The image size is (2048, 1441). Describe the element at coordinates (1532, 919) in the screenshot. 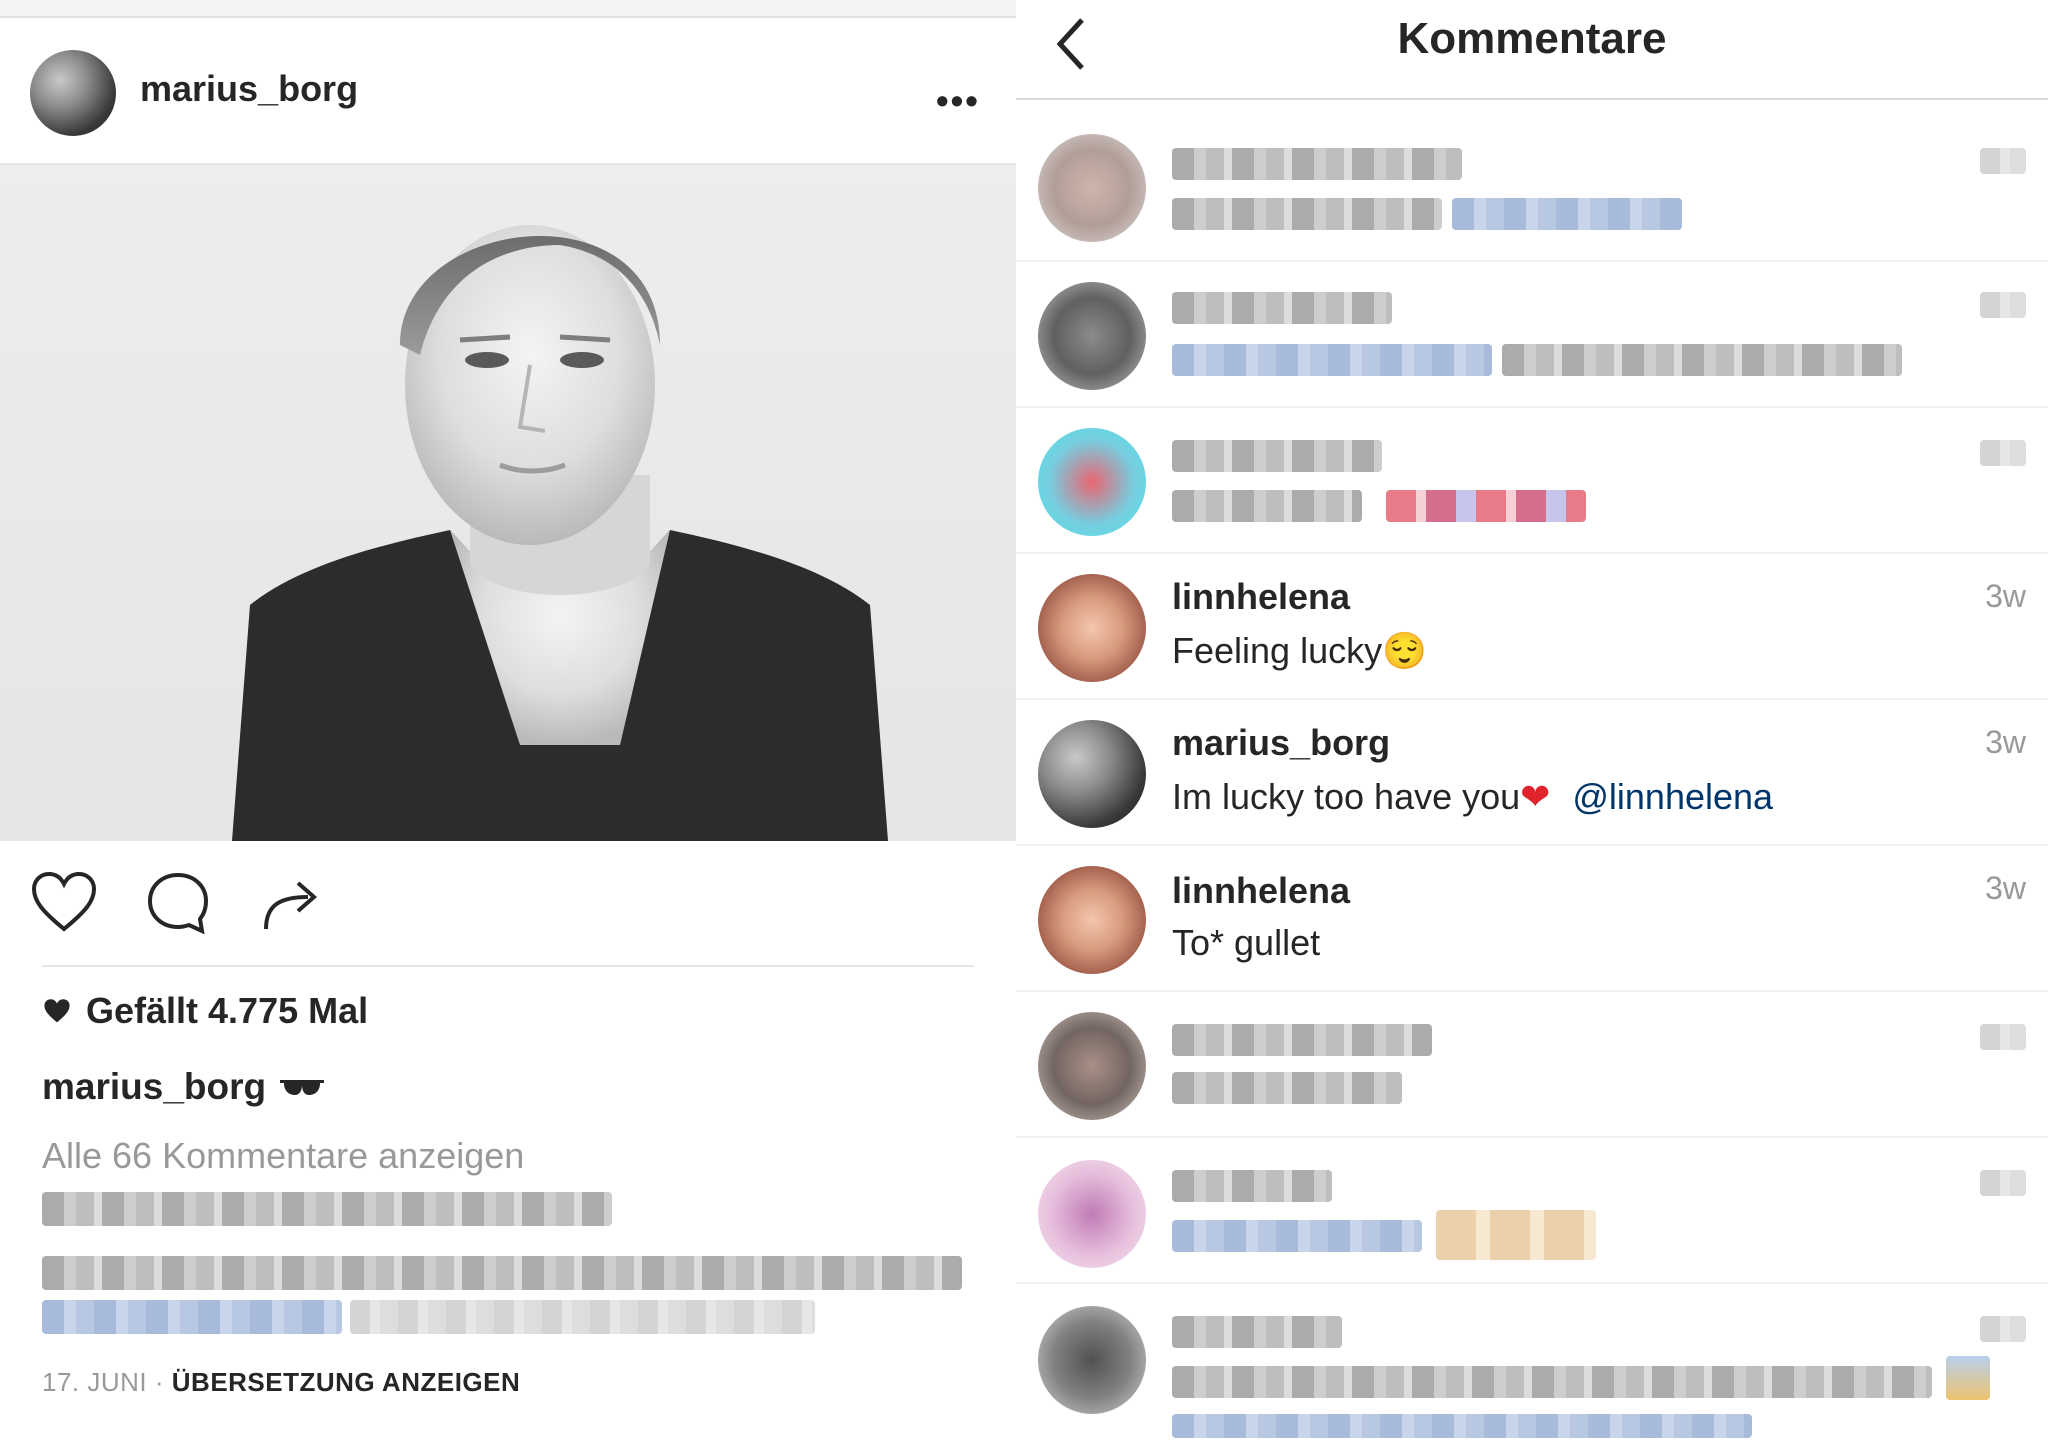

I see `comment-row: linnhelena To* gullet 3w` at that location.